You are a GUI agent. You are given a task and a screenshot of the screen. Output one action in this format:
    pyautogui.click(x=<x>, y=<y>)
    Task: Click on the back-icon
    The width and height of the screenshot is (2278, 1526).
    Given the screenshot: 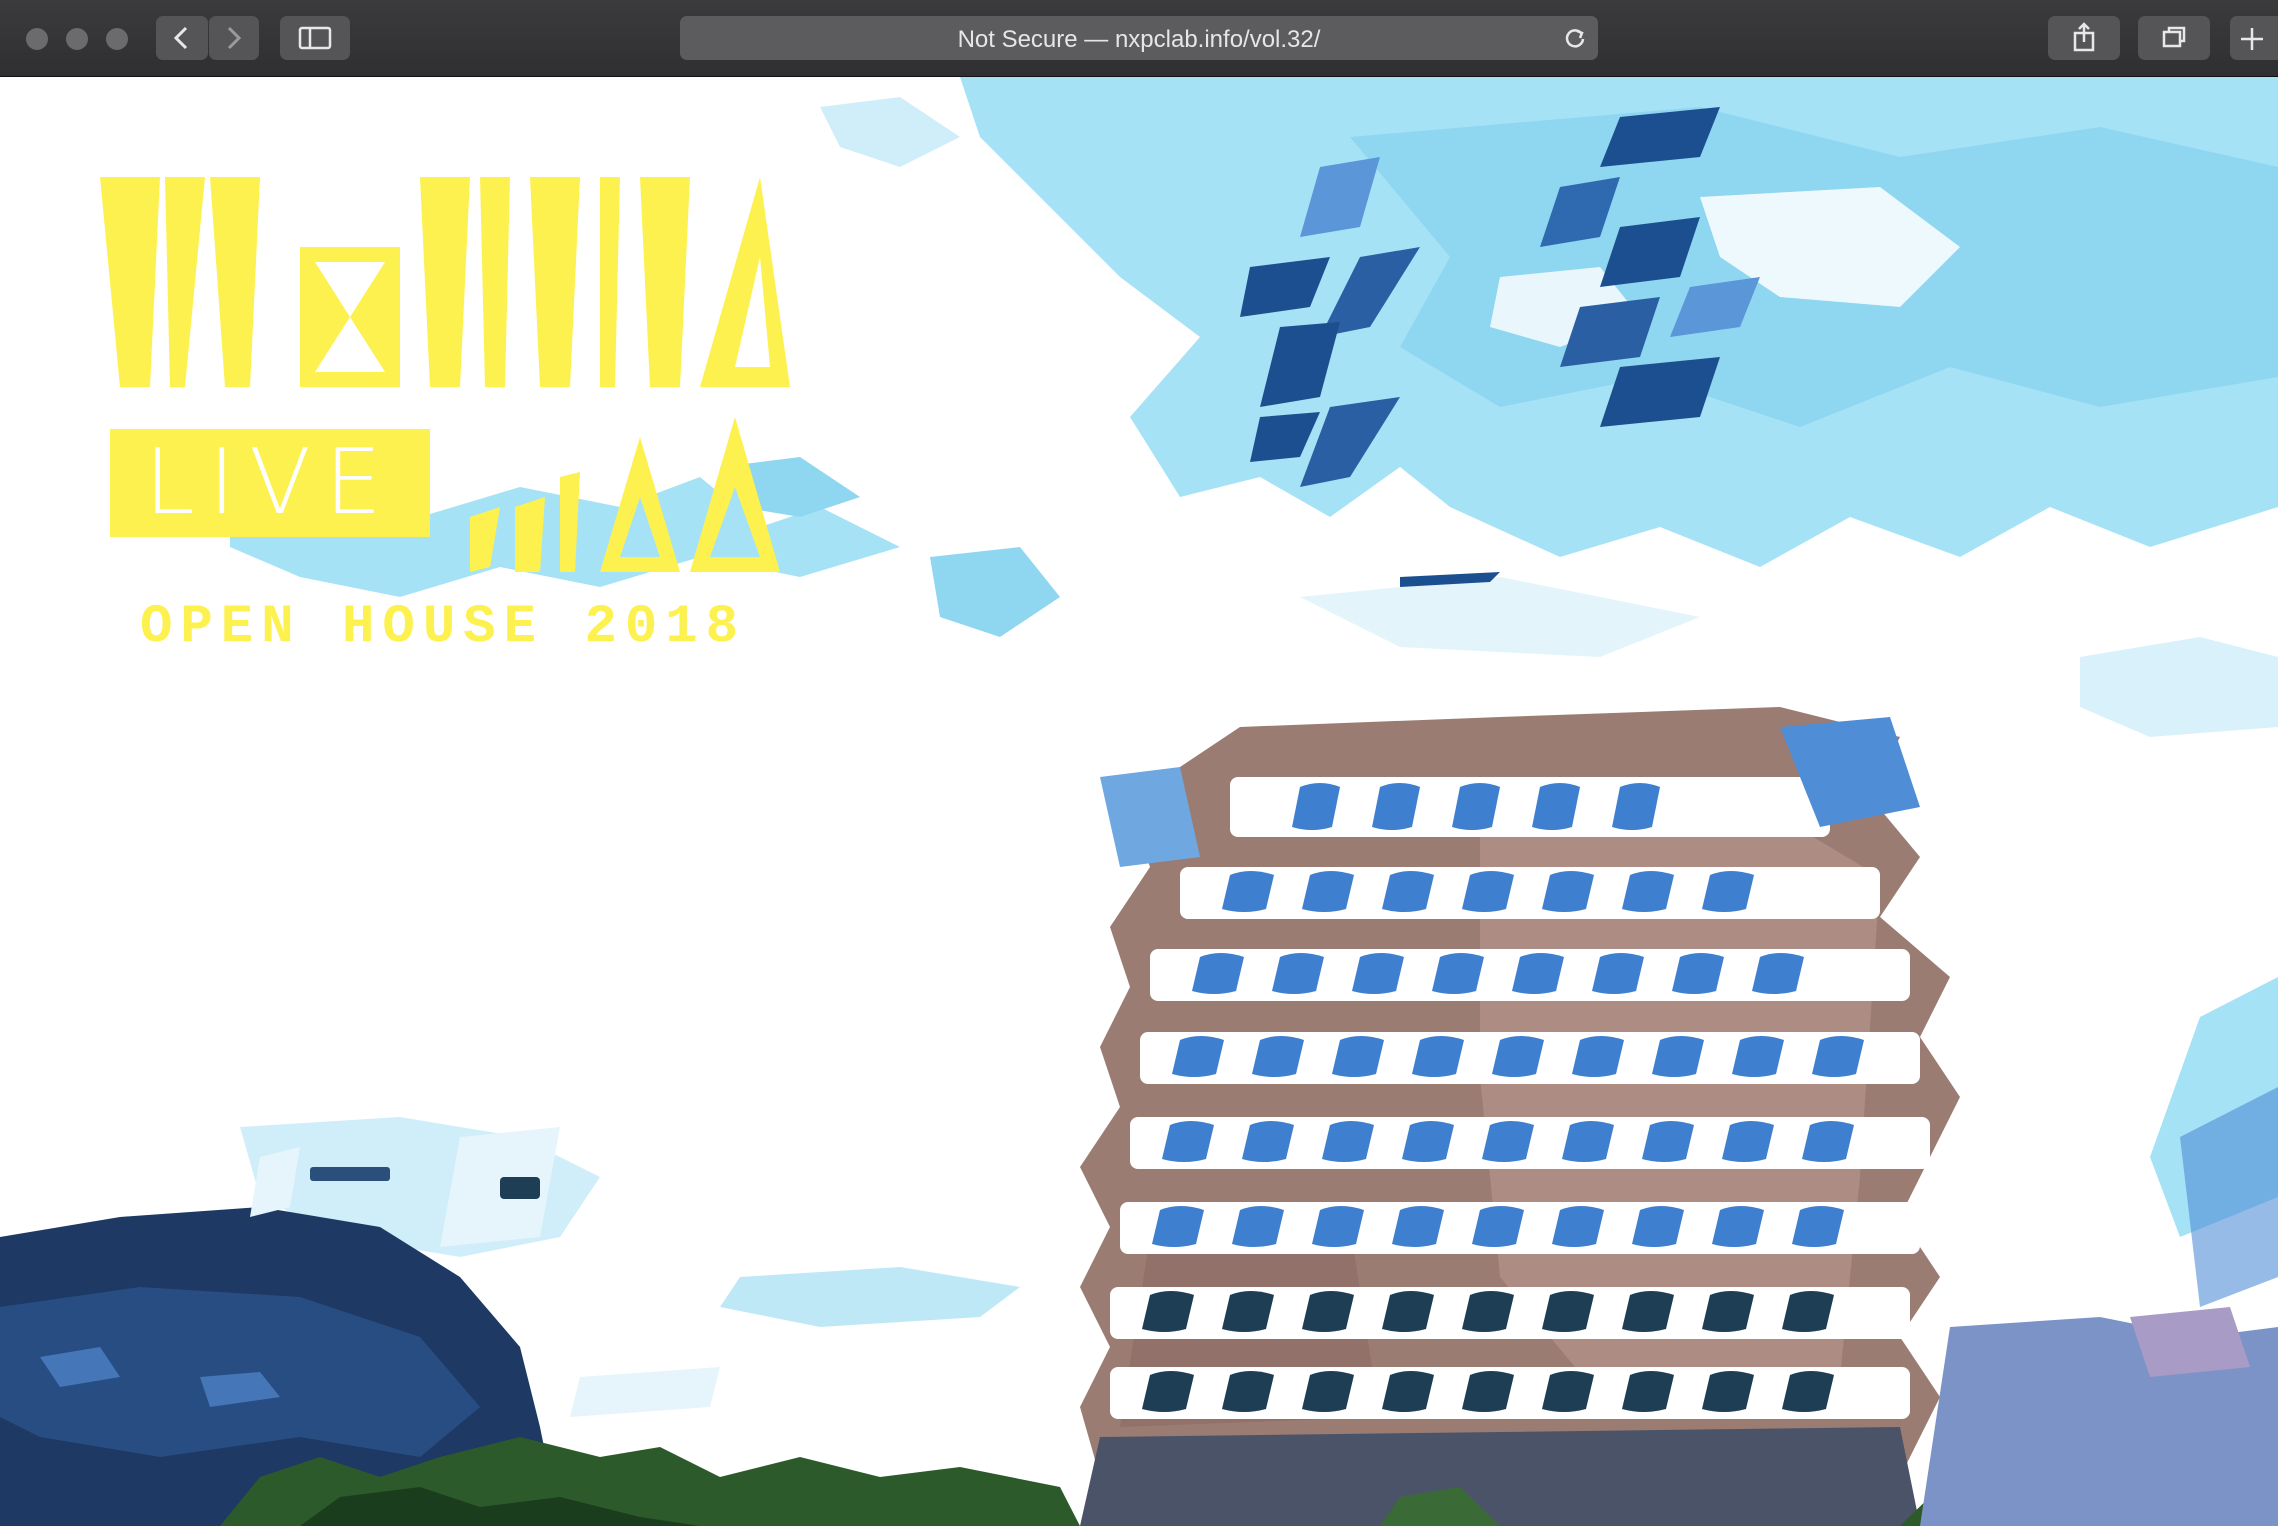 What is the action you would take?
    pyautogui.click(x=180, y=38)
    